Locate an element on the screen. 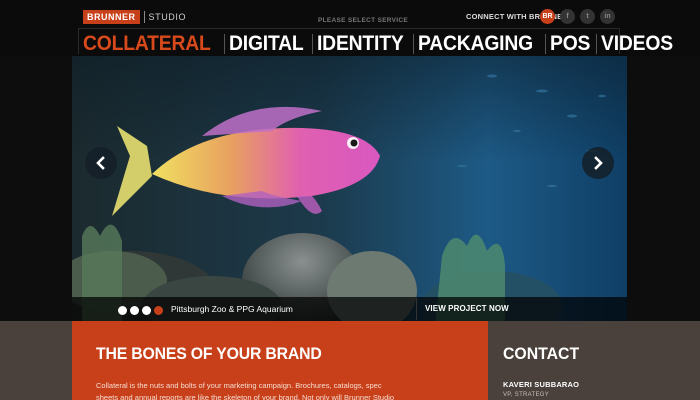 Image resolution: width=700 pixels, height=400 pixels. nav-item-pos: POS is located at coordinates (570, 44).